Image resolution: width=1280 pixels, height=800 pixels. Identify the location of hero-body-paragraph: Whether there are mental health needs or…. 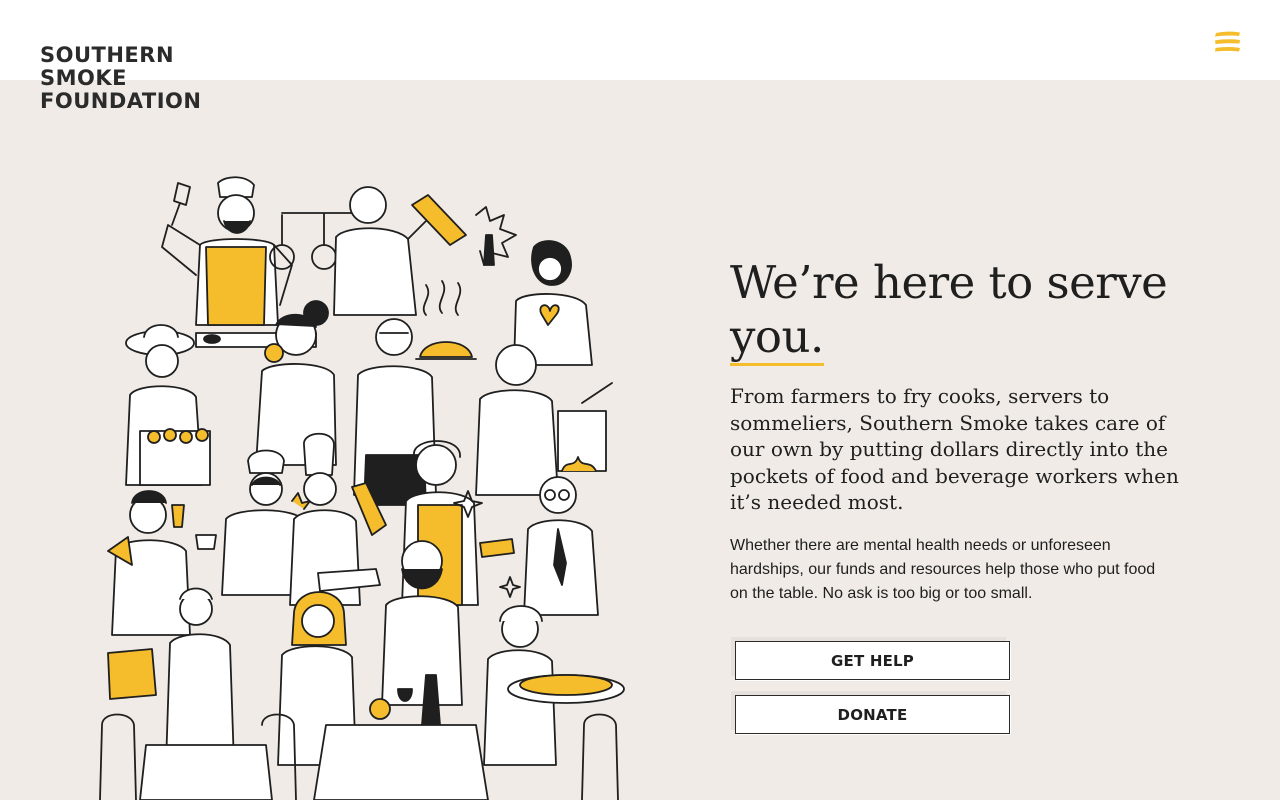
(943, 569).